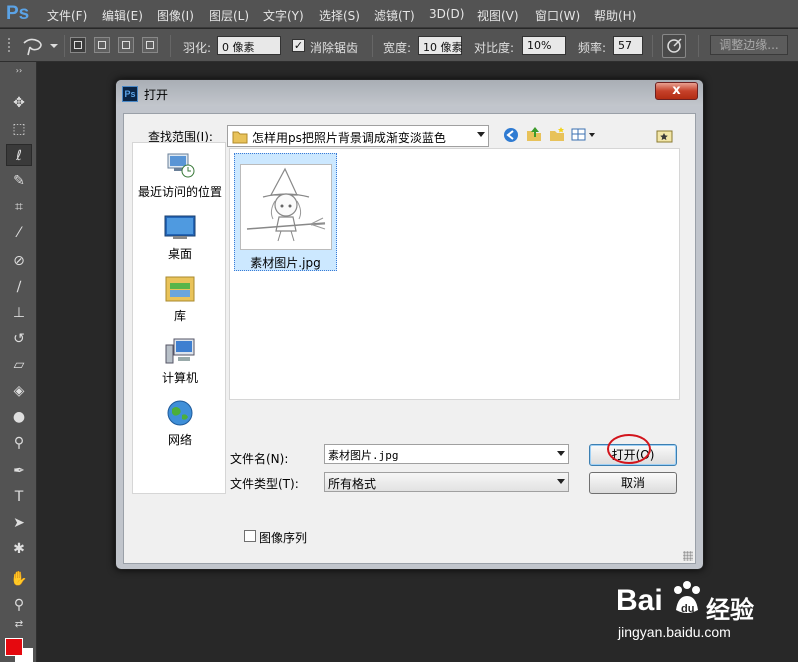 The width and height of the screenshot is (798, 662). I want to click on filename-value: 素材图片.jpg, so click(363, 455).